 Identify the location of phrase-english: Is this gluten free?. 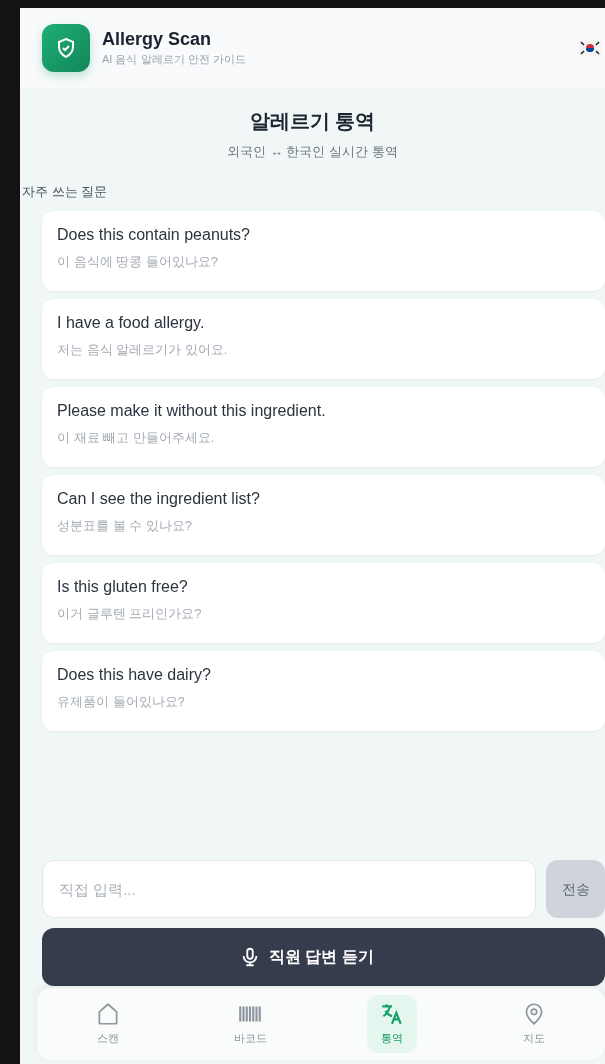
(123, 587).